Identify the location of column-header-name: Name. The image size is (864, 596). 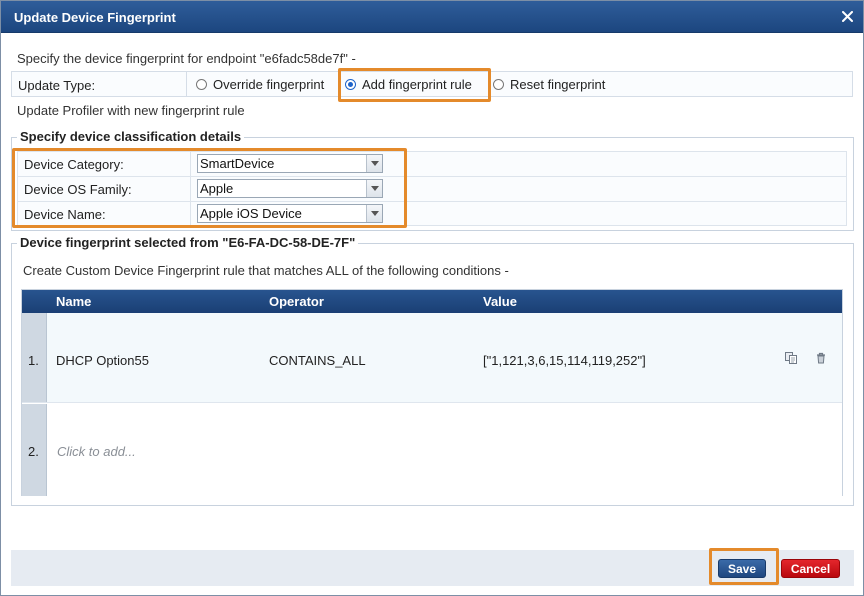
(73, 301).